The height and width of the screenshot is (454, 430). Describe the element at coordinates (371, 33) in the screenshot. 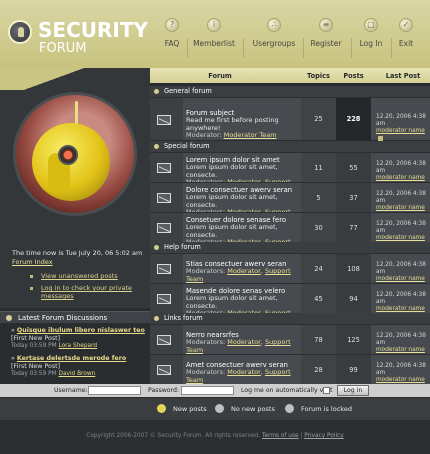

I see `nav-login: ▢ Log In` at that location.